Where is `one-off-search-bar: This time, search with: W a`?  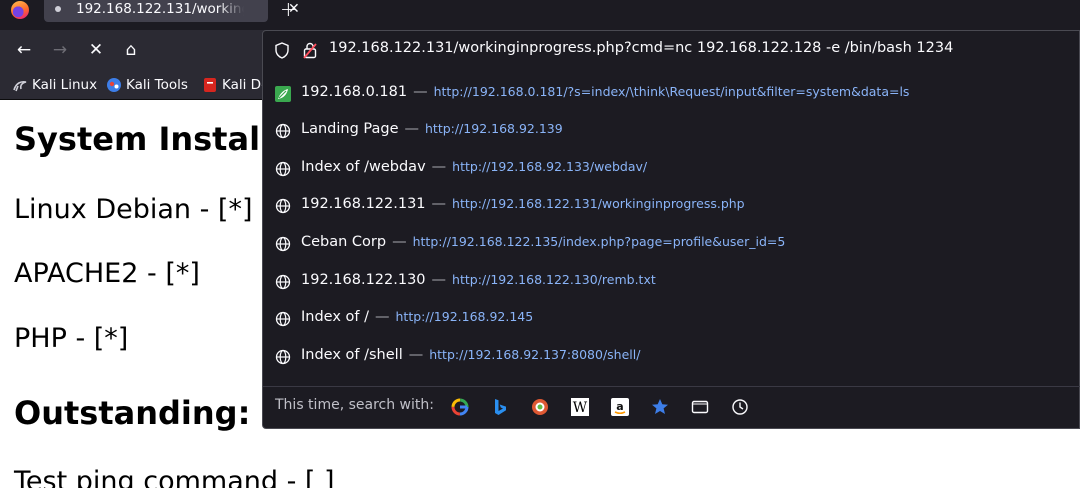
one-off-search-bar: This time, search with: W a is located at coordinates (671, 408).